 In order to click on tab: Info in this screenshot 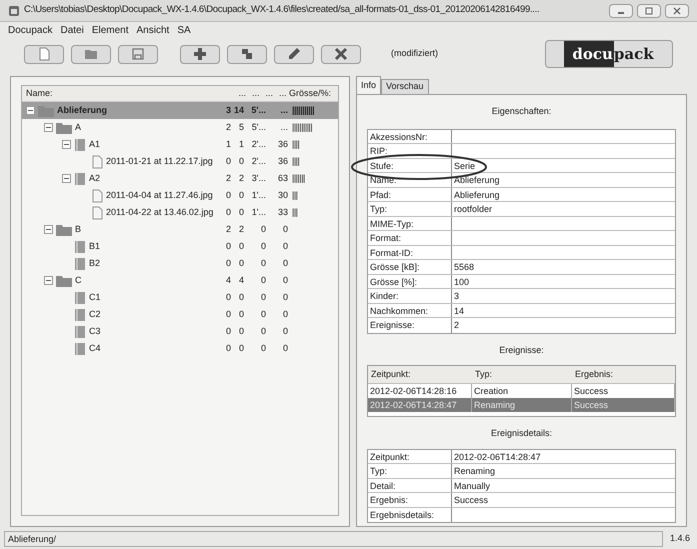, I will do `click(369, 85)`.